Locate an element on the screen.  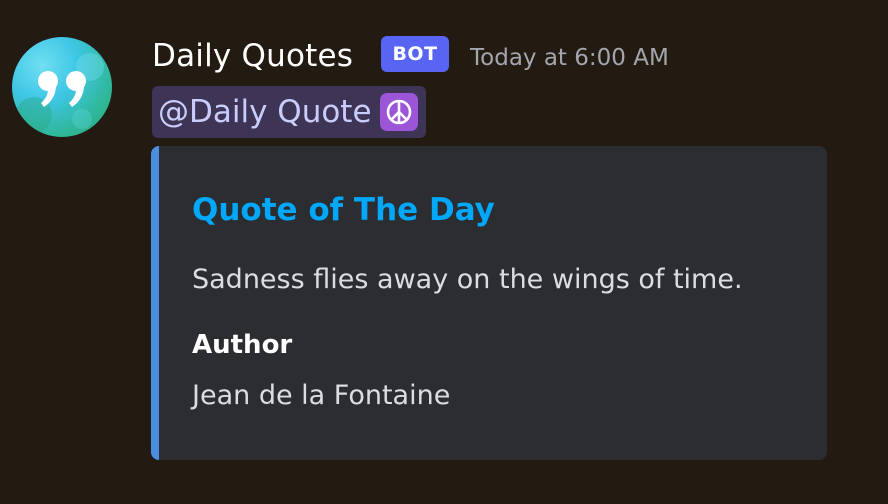
embed-field-value: Jean de la Fontaine is located at coordinates (321, 395).